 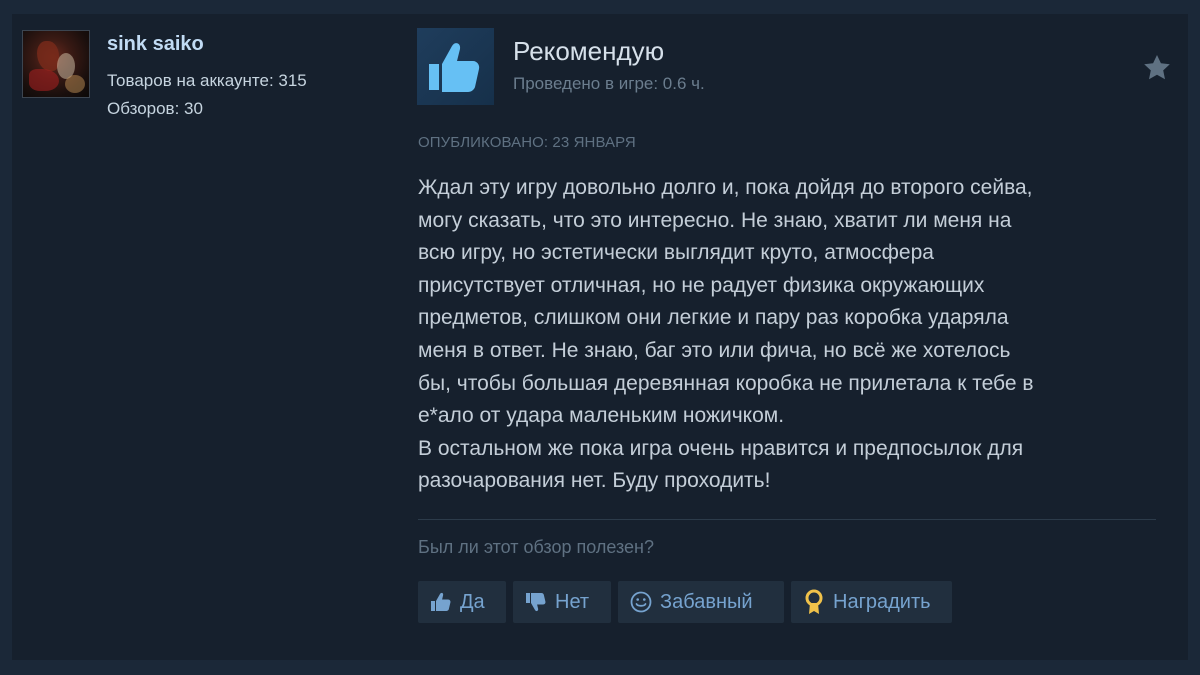 What do you see at coordinates (787, 519) in the screenshot?
I see `divider` at bounding box center [787, 519].